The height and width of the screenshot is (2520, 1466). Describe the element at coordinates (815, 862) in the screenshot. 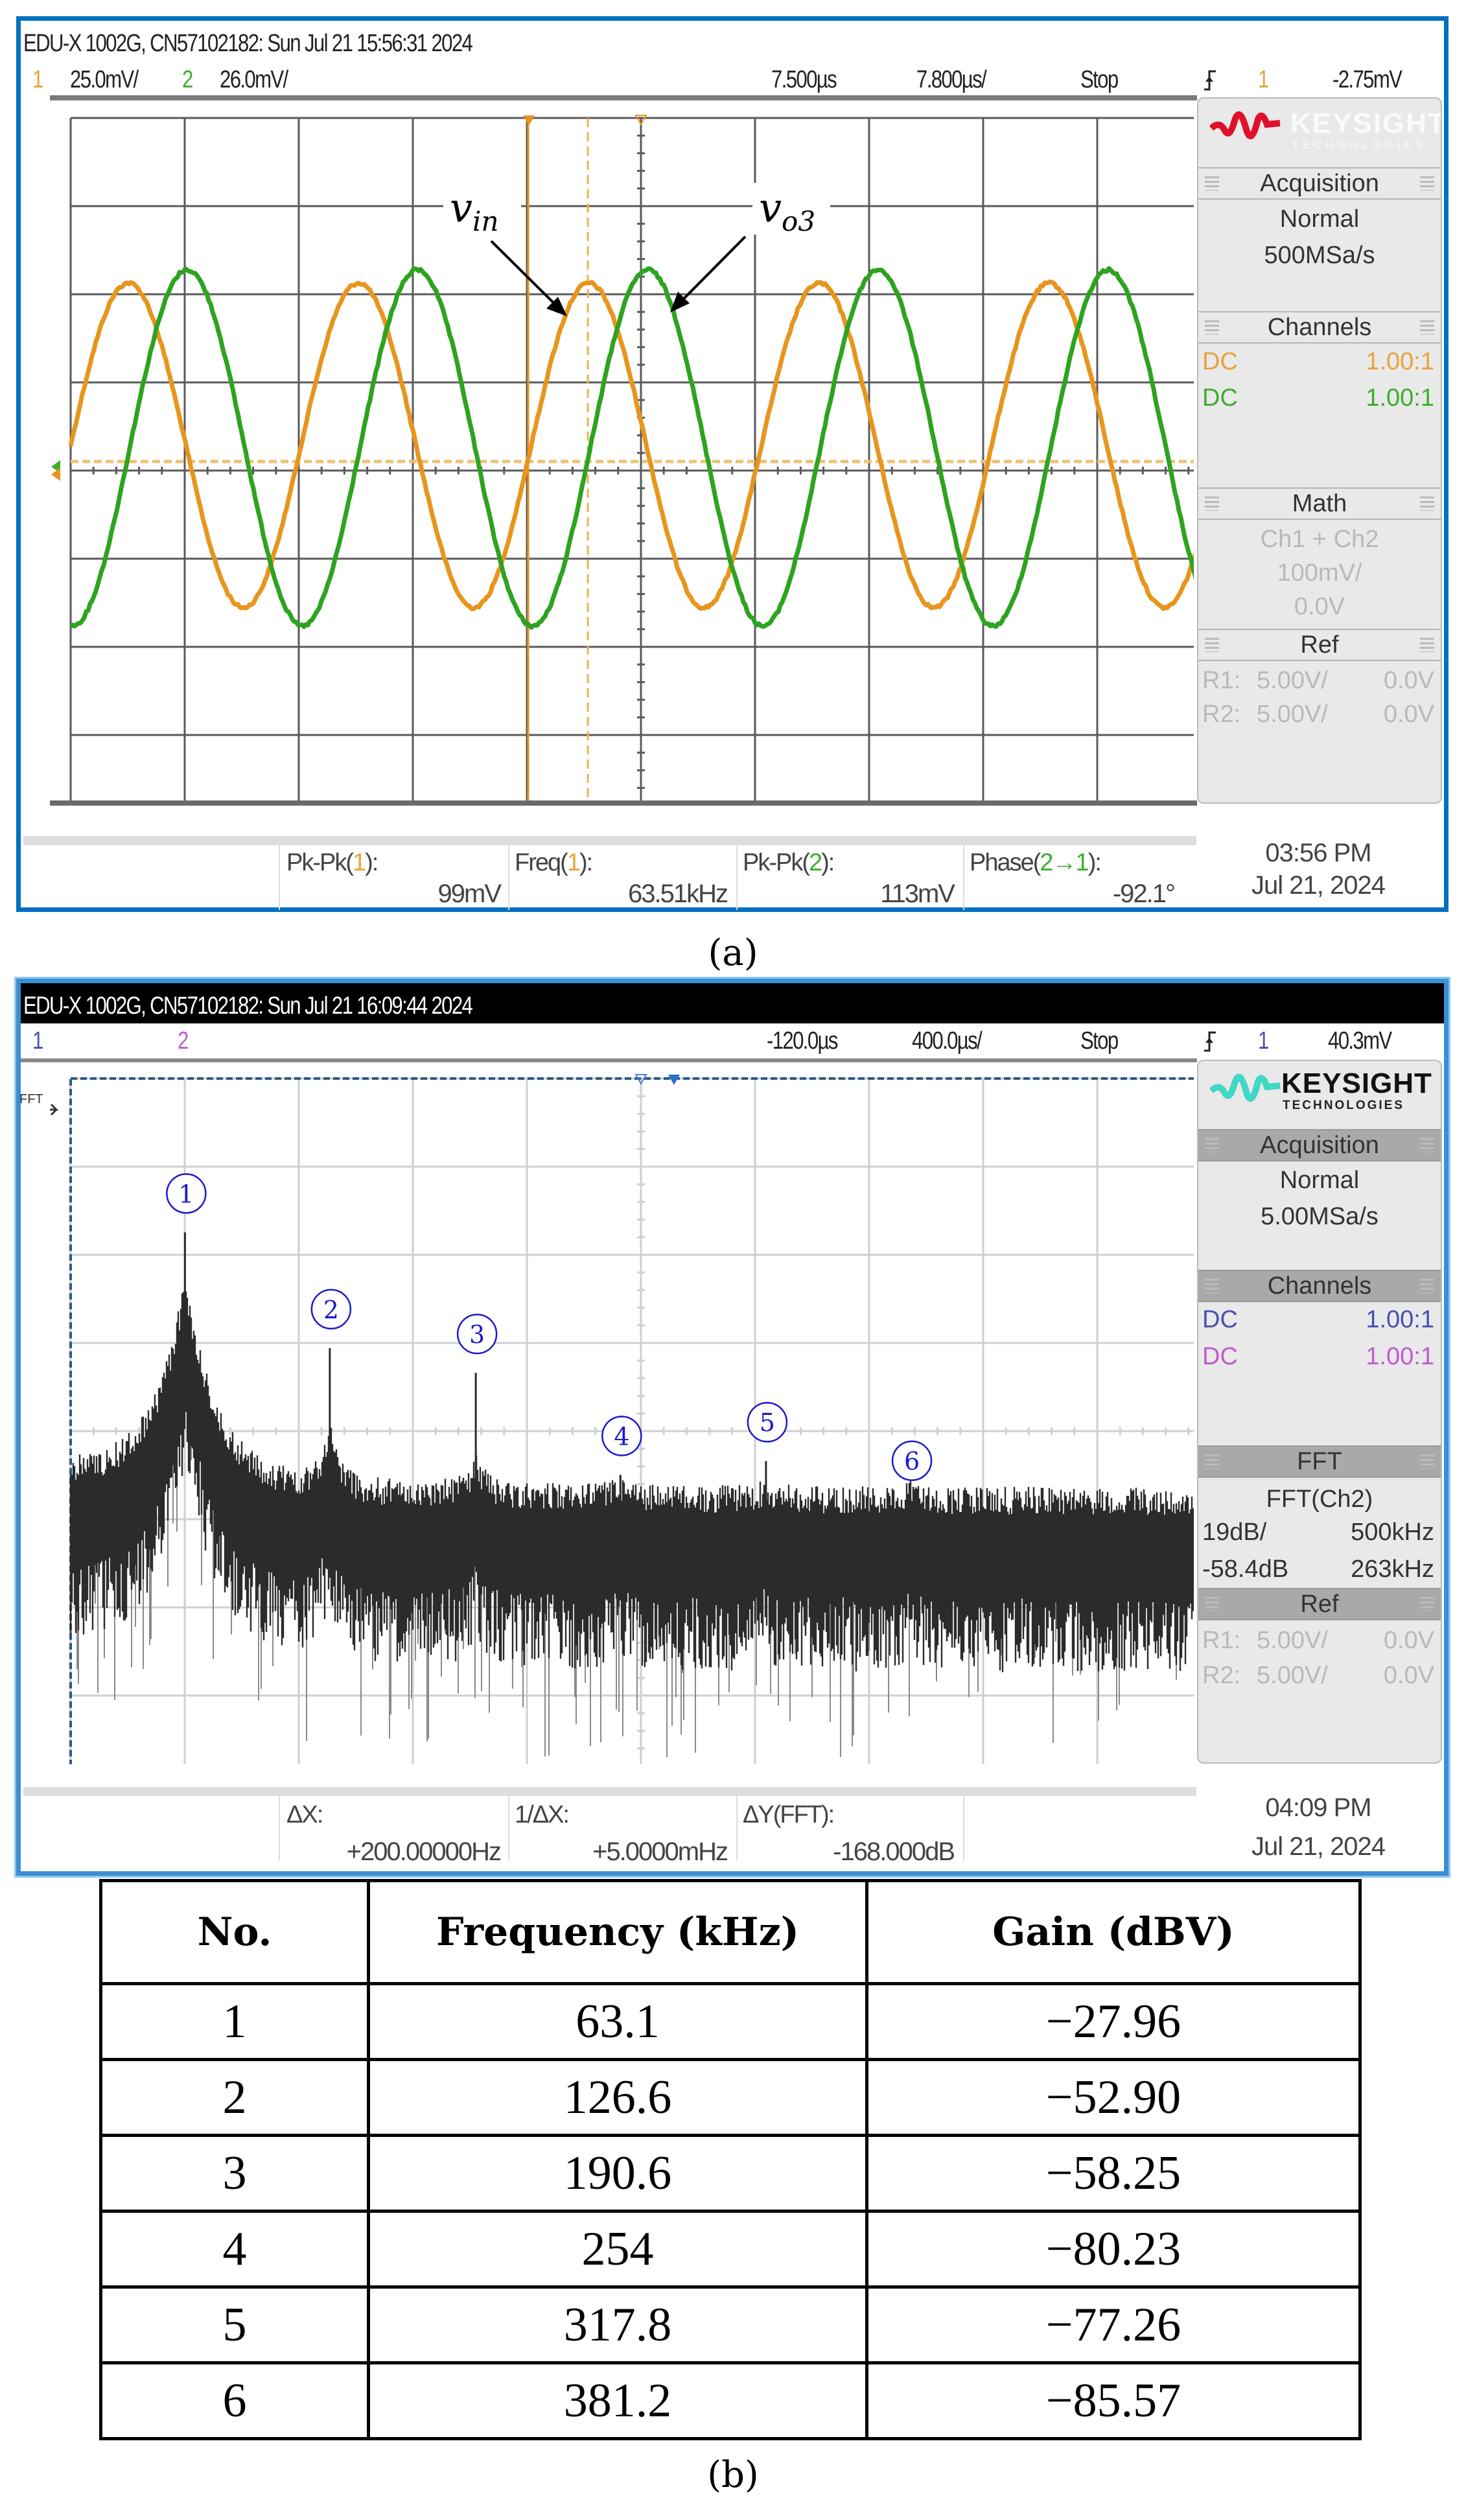

I see `meas-channel: 2` at that location.